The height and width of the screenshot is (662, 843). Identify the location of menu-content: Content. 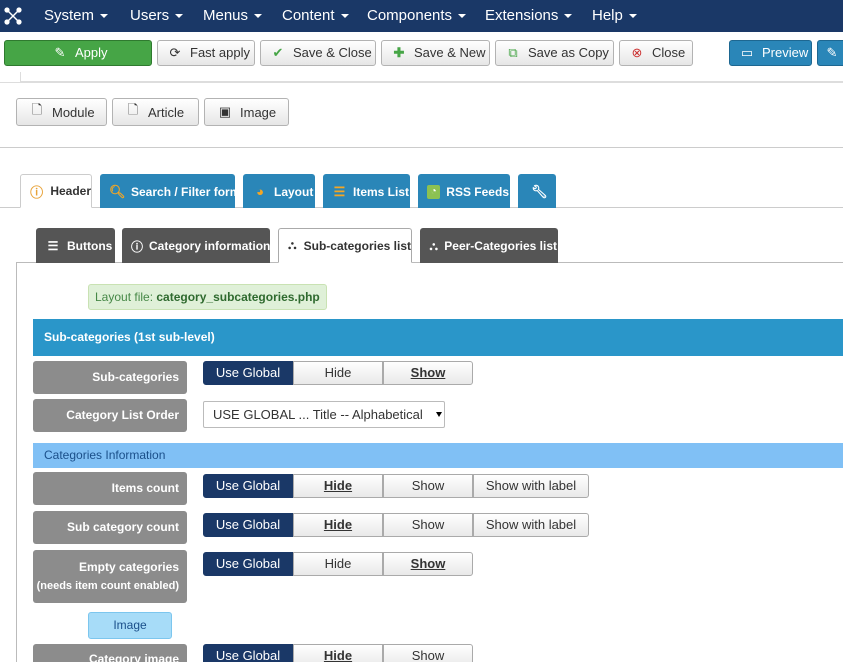
(315, 16).